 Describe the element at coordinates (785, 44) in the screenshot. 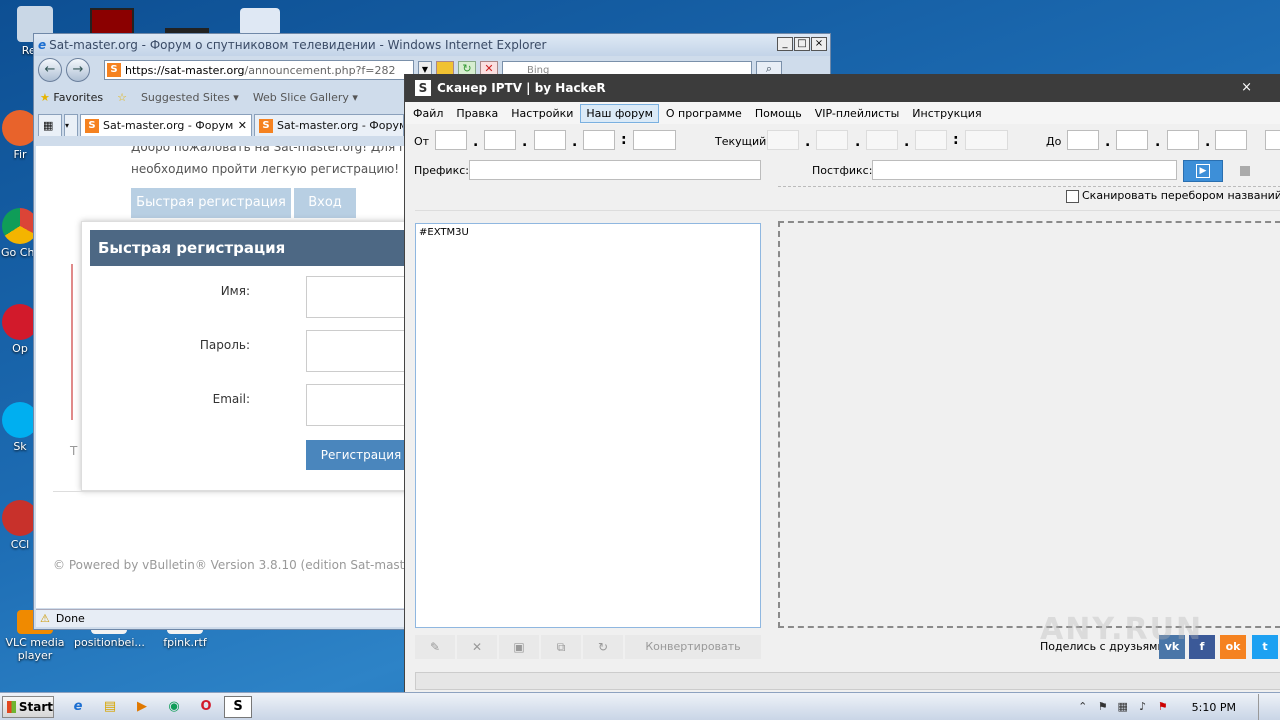

I see `minimize-button: _` at that location.